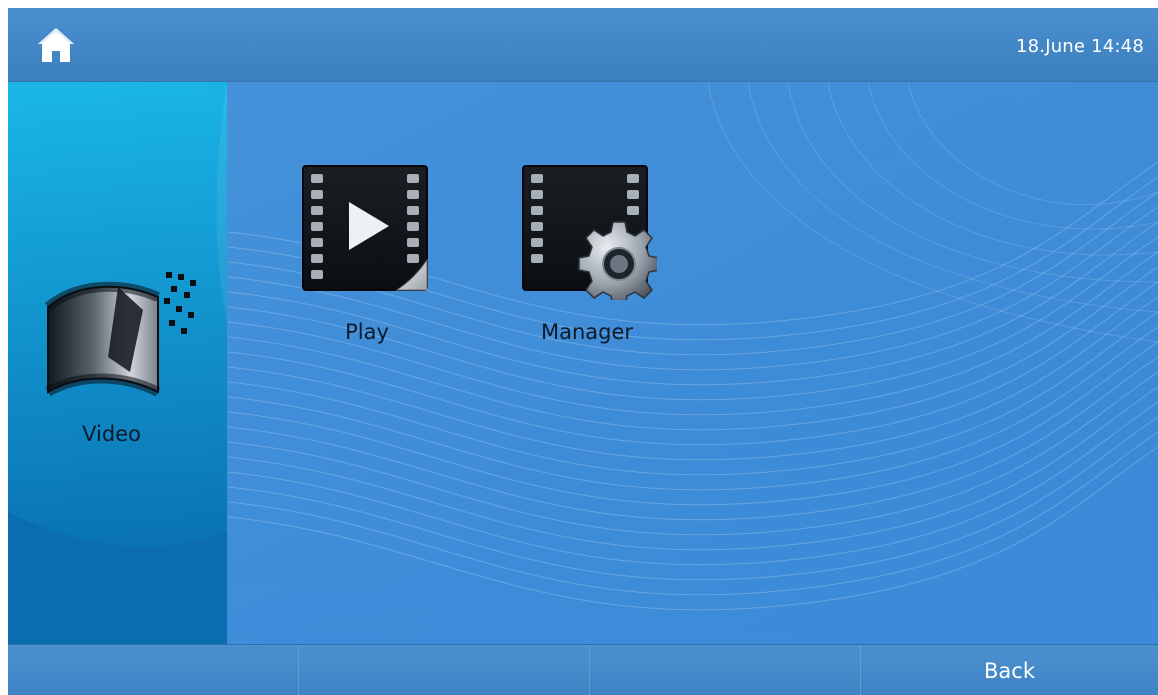  I want to click on film-play-icon, so click(365, 228).